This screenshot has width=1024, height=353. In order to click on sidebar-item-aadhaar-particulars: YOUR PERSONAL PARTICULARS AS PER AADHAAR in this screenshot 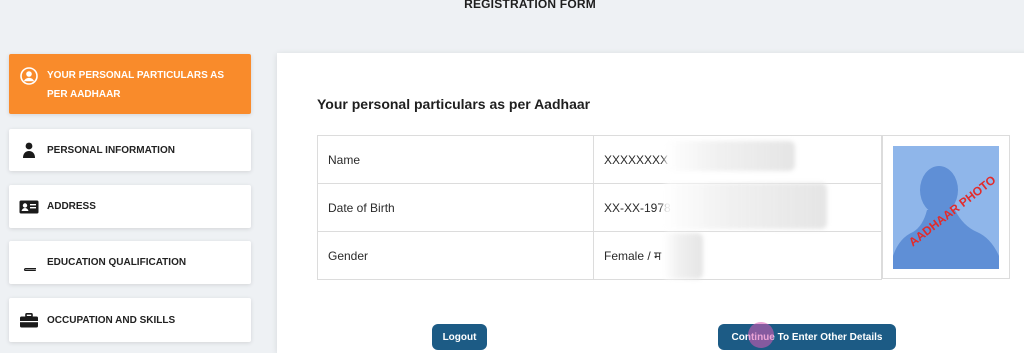, I will do `click(130, 84)`.